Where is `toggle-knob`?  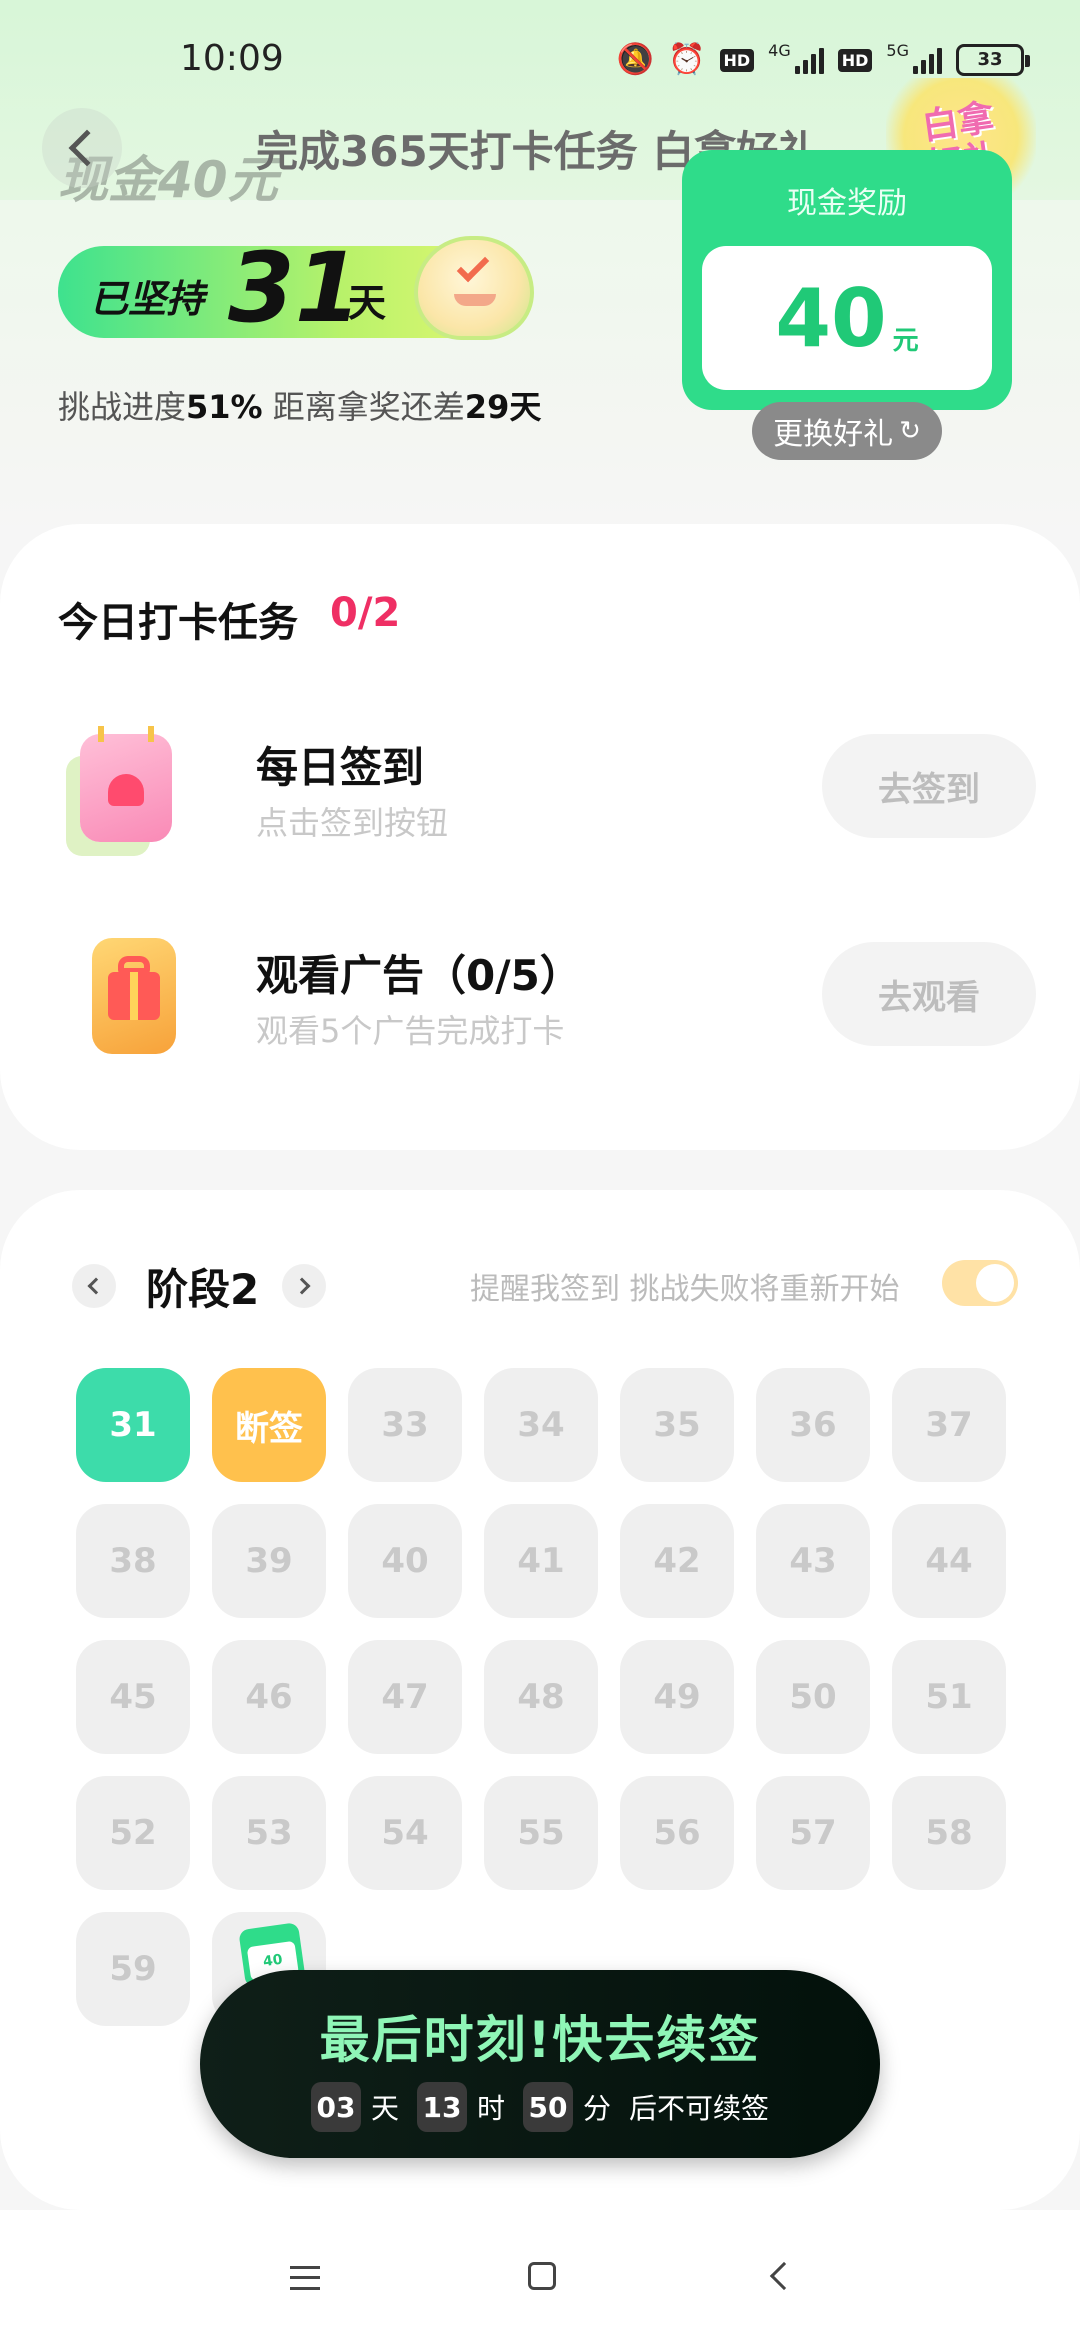
toggle-knob is located at coordinates (995, 1283).